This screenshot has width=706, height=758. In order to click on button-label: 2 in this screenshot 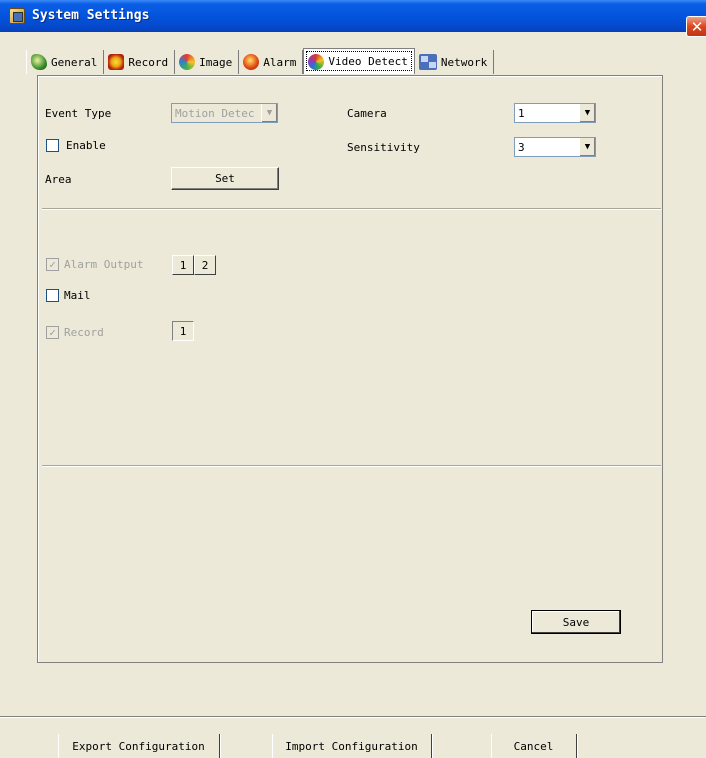, I will do `click(205, 265)`.